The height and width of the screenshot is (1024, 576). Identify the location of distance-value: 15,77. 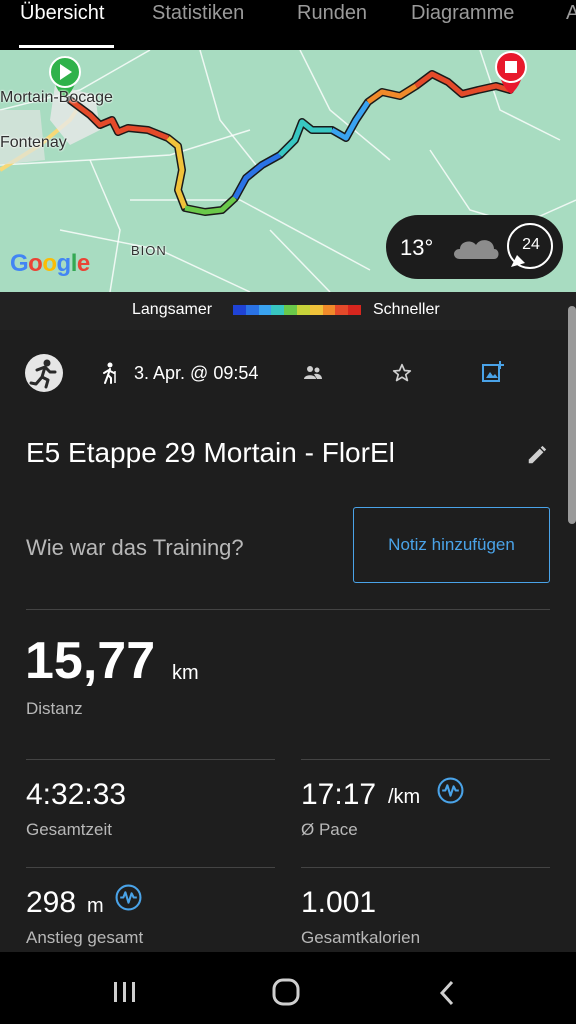
(90, 661).